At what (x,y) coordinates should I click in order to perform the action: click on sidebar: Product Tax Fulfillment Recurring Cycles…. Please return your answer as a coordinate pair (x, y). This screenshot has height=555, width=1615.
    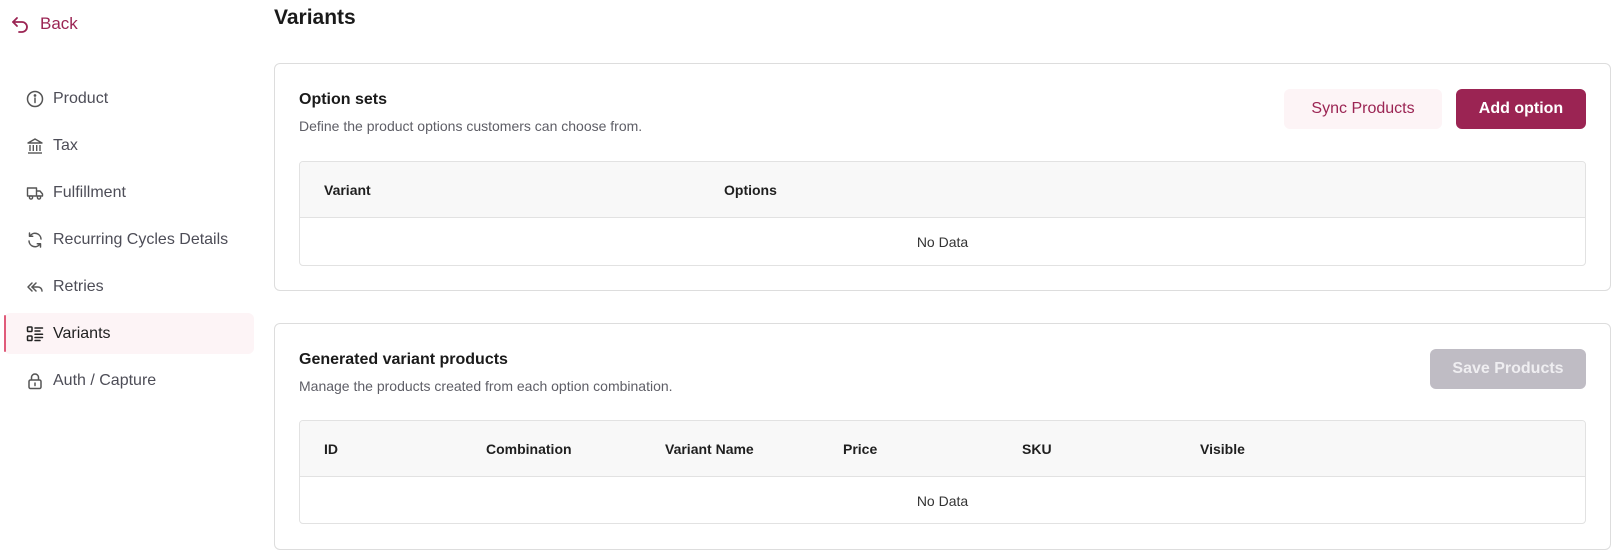
    Looking at the image, I should click on (129, 242).